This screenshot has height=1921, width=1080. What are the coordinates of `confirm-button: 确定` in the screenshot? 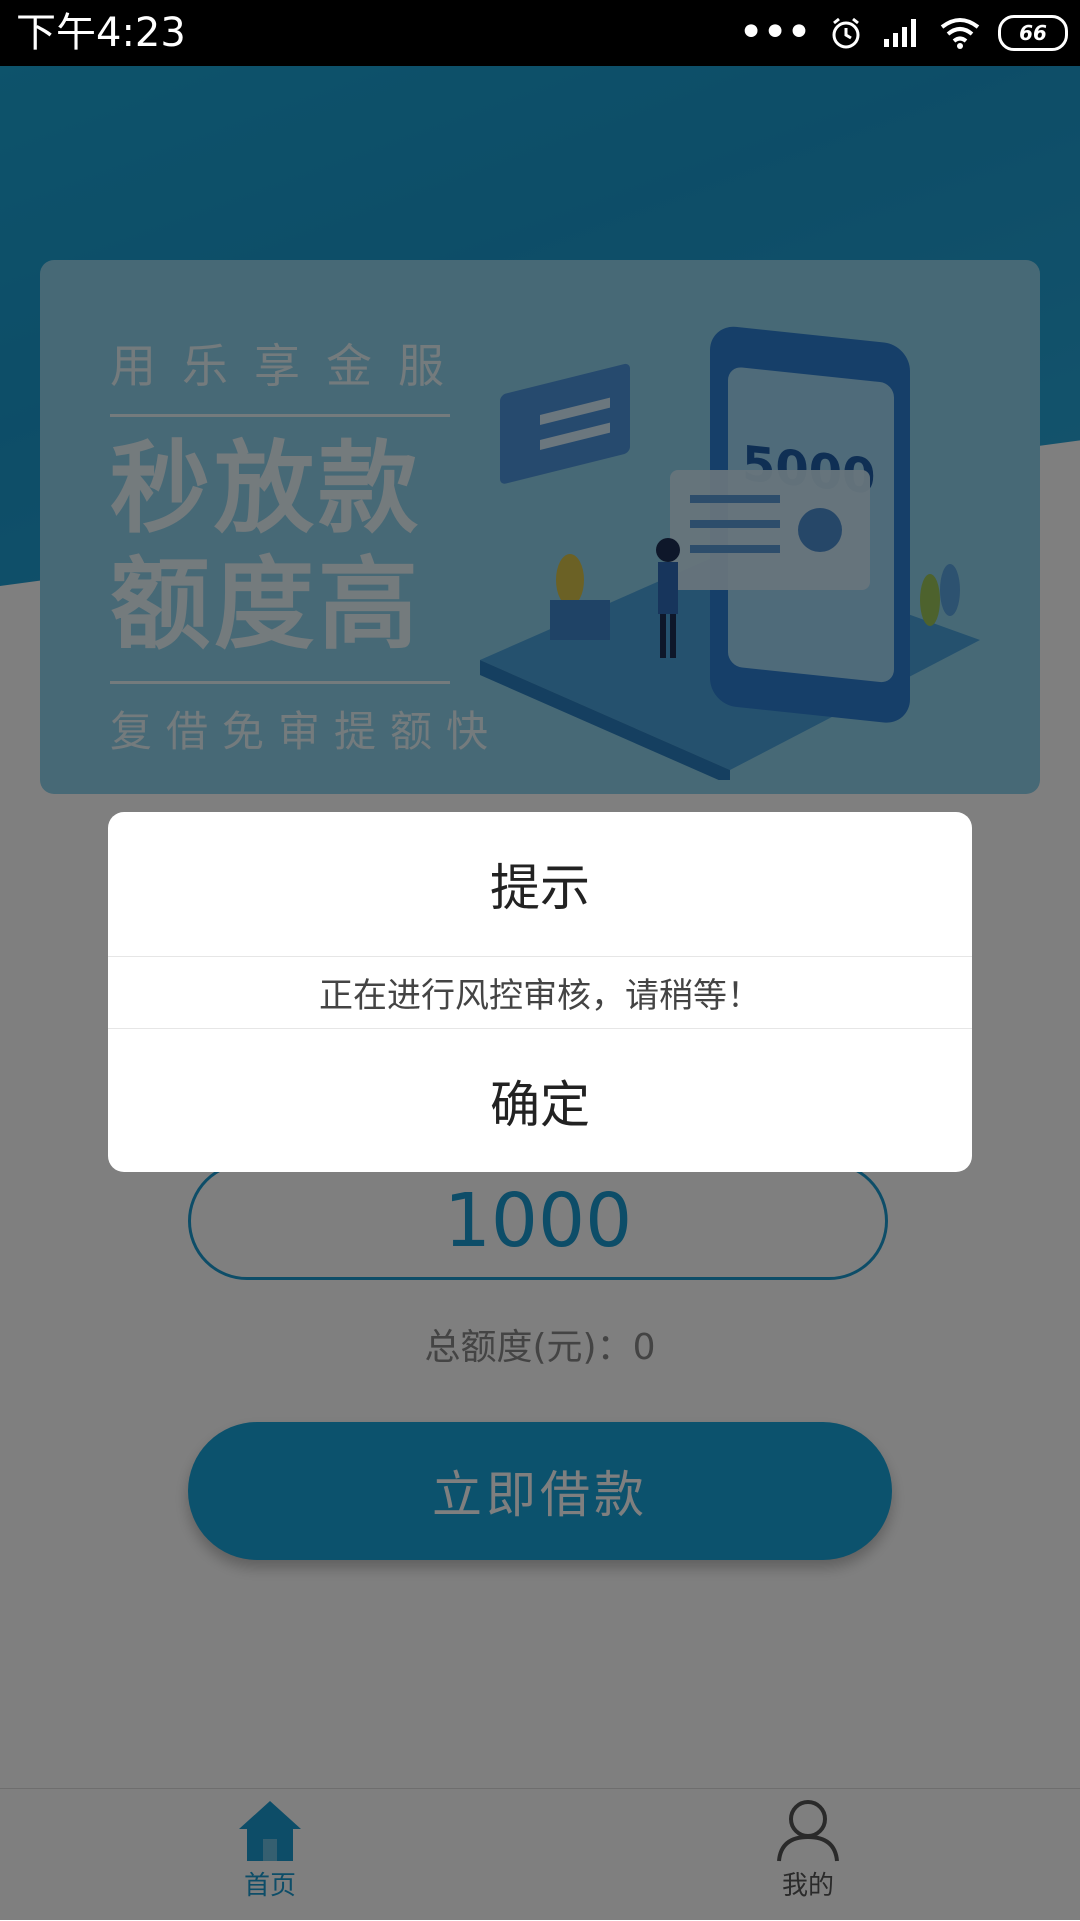 It's located at (540, 1100).